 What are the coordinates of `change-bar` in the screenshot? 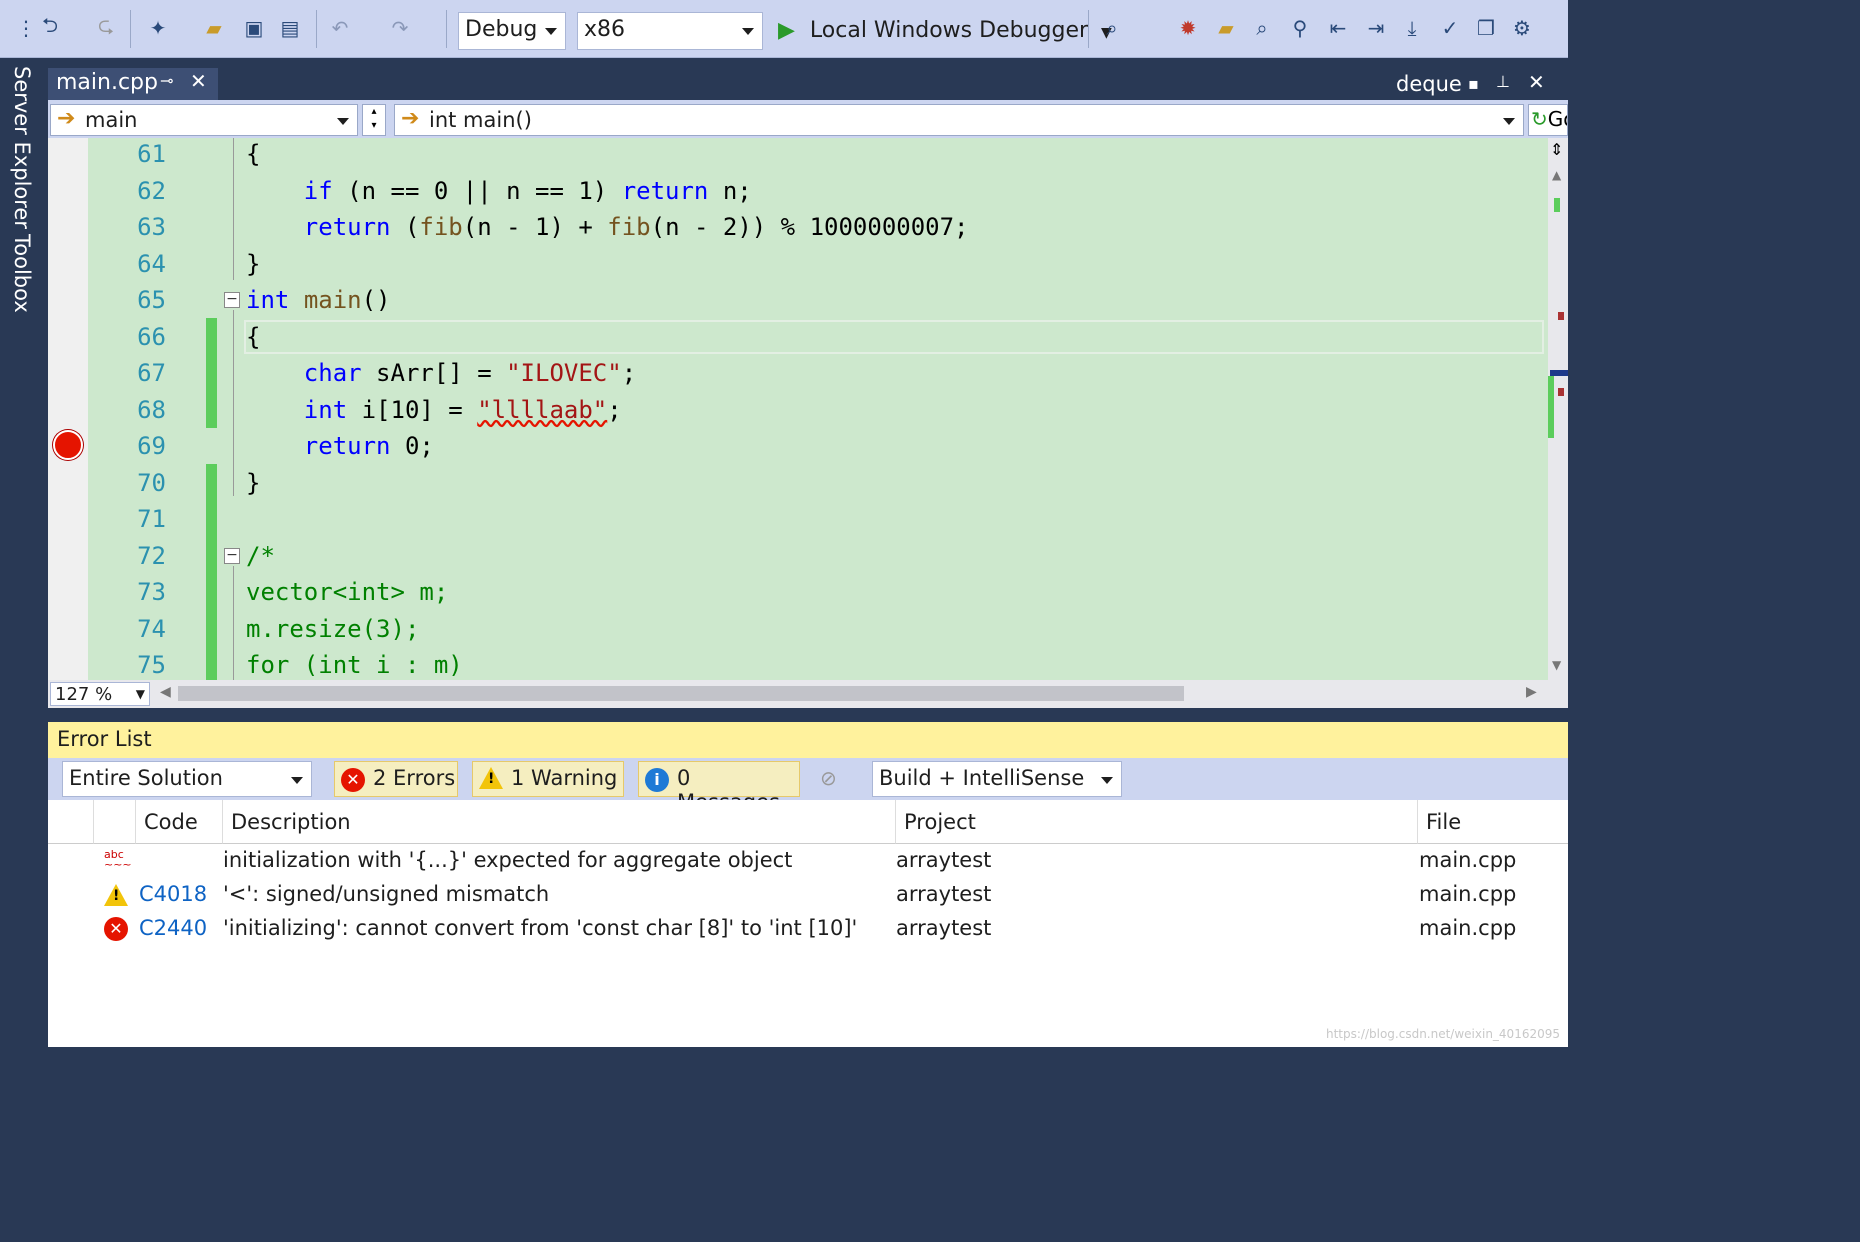 It's located at (211, 572).